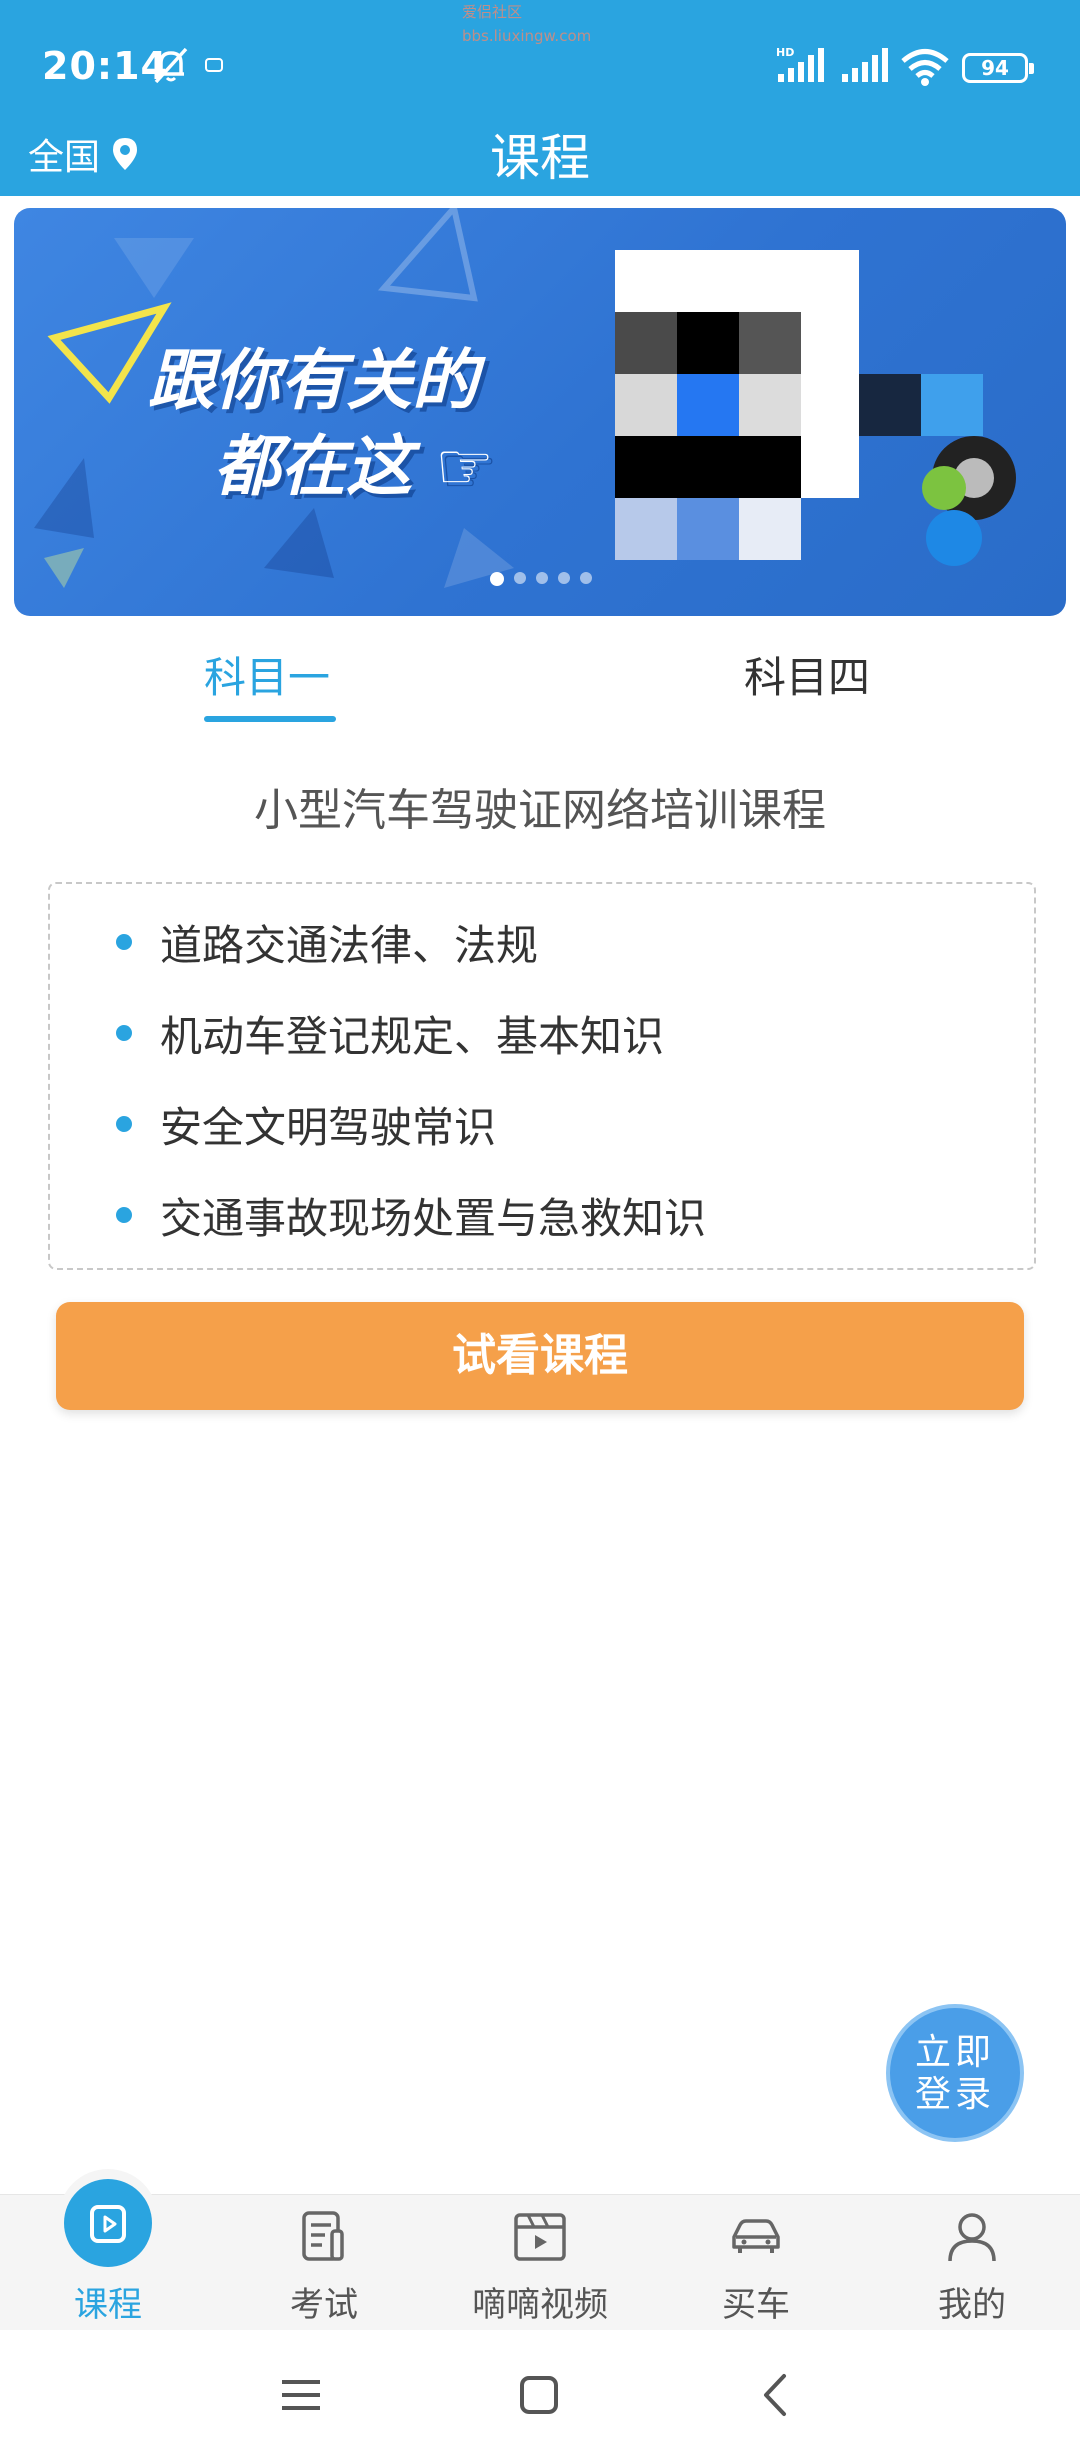  What do you see at coordinates (800, 64) in the screenshot?
I see `signal-hd-icon: HD` at bounding box center [800, 64].